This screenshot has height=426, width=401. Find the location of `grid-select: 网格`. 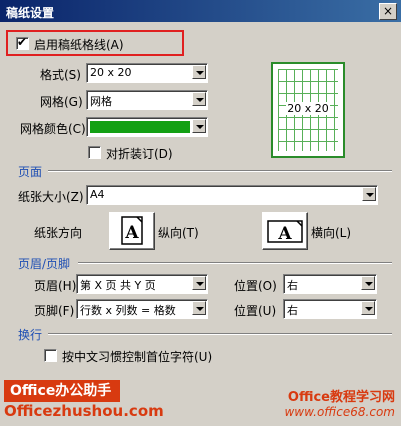

grid-select: 网格 is located at coordinates (147, 100).